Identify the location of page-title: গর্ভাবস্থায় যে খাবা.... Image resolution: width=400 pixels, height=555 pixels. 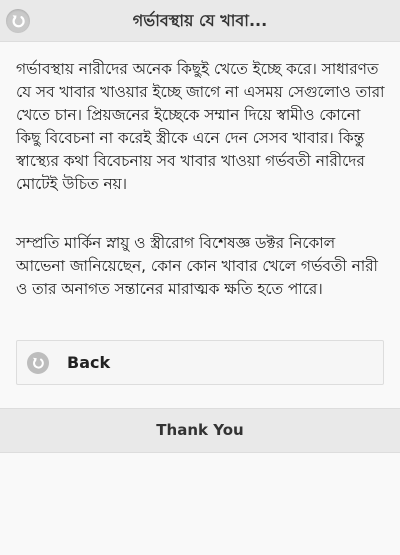
(200, 20).